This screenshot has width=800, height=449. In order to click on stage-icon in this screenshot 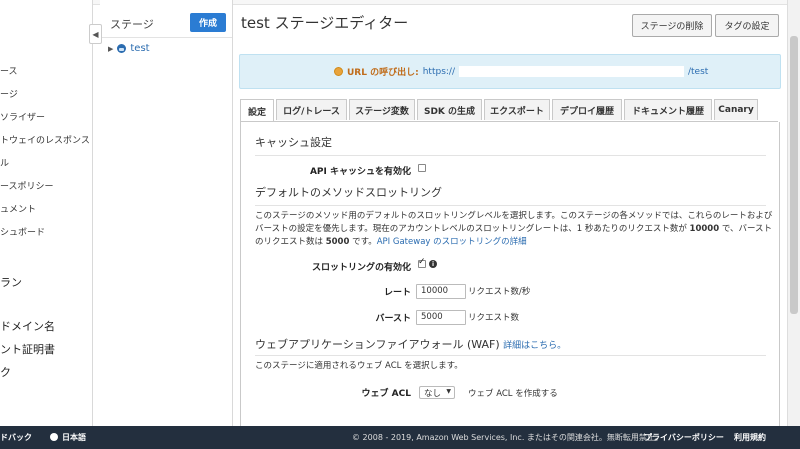, I will do `click(122, 48)`.